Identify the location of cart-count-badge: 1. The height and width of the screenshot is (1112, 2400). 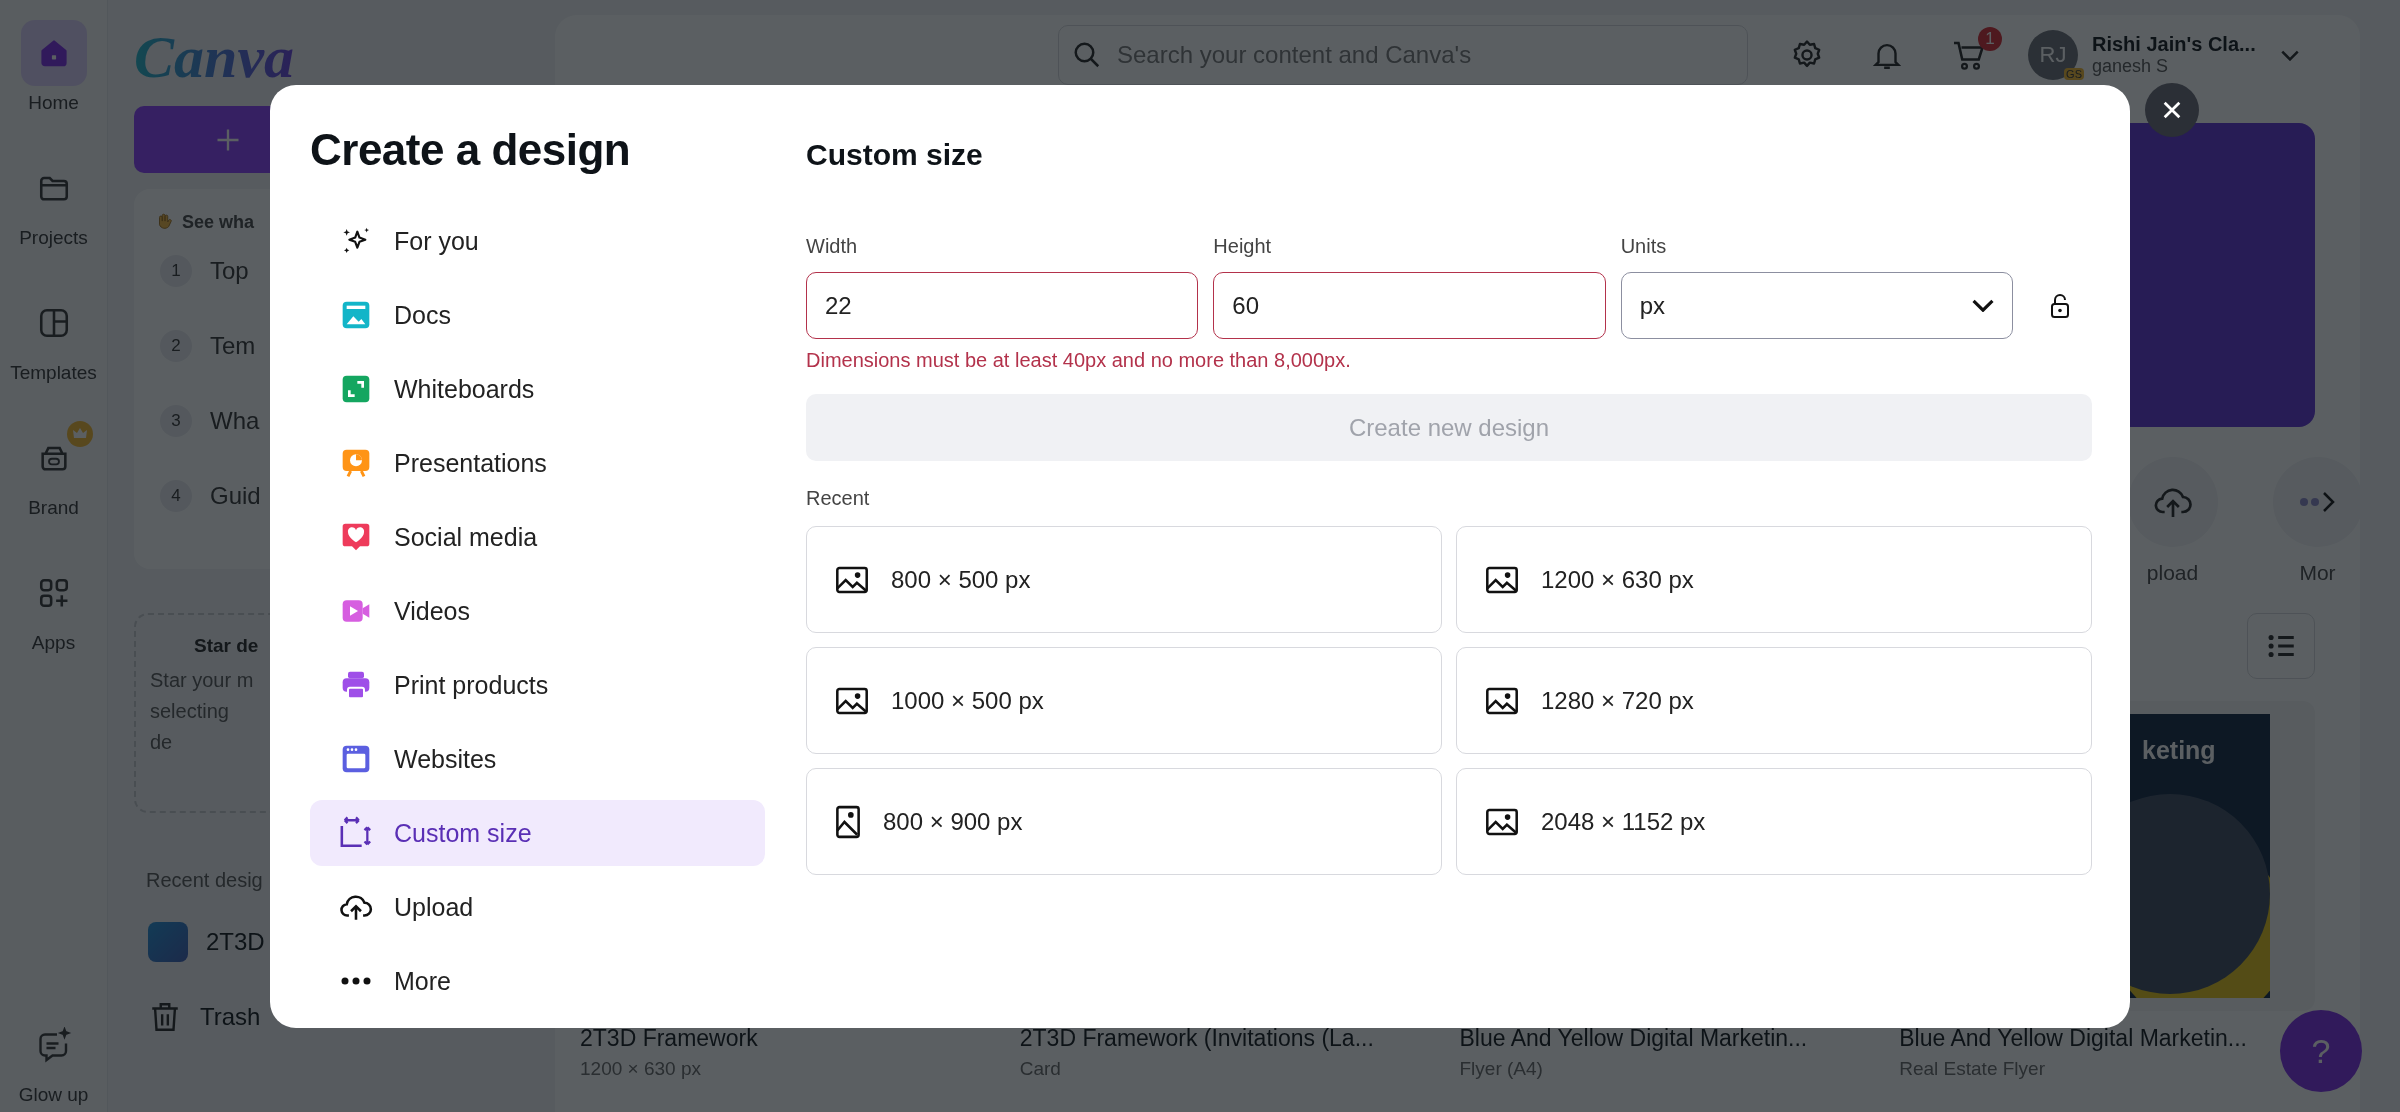
(1990, 39).